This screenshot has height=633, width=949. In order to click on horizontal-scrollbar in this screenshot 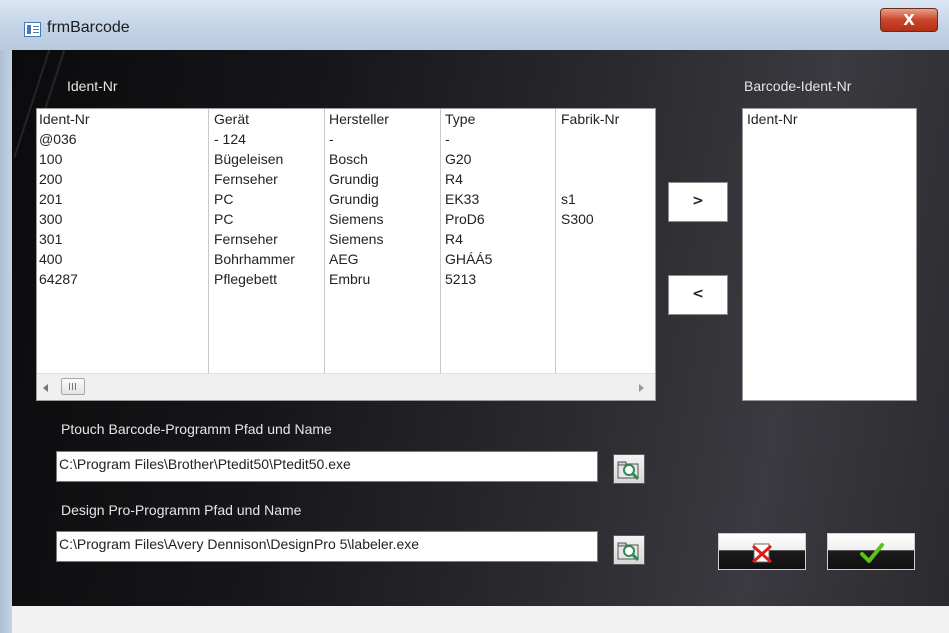, I will do `click(346, 386)`.